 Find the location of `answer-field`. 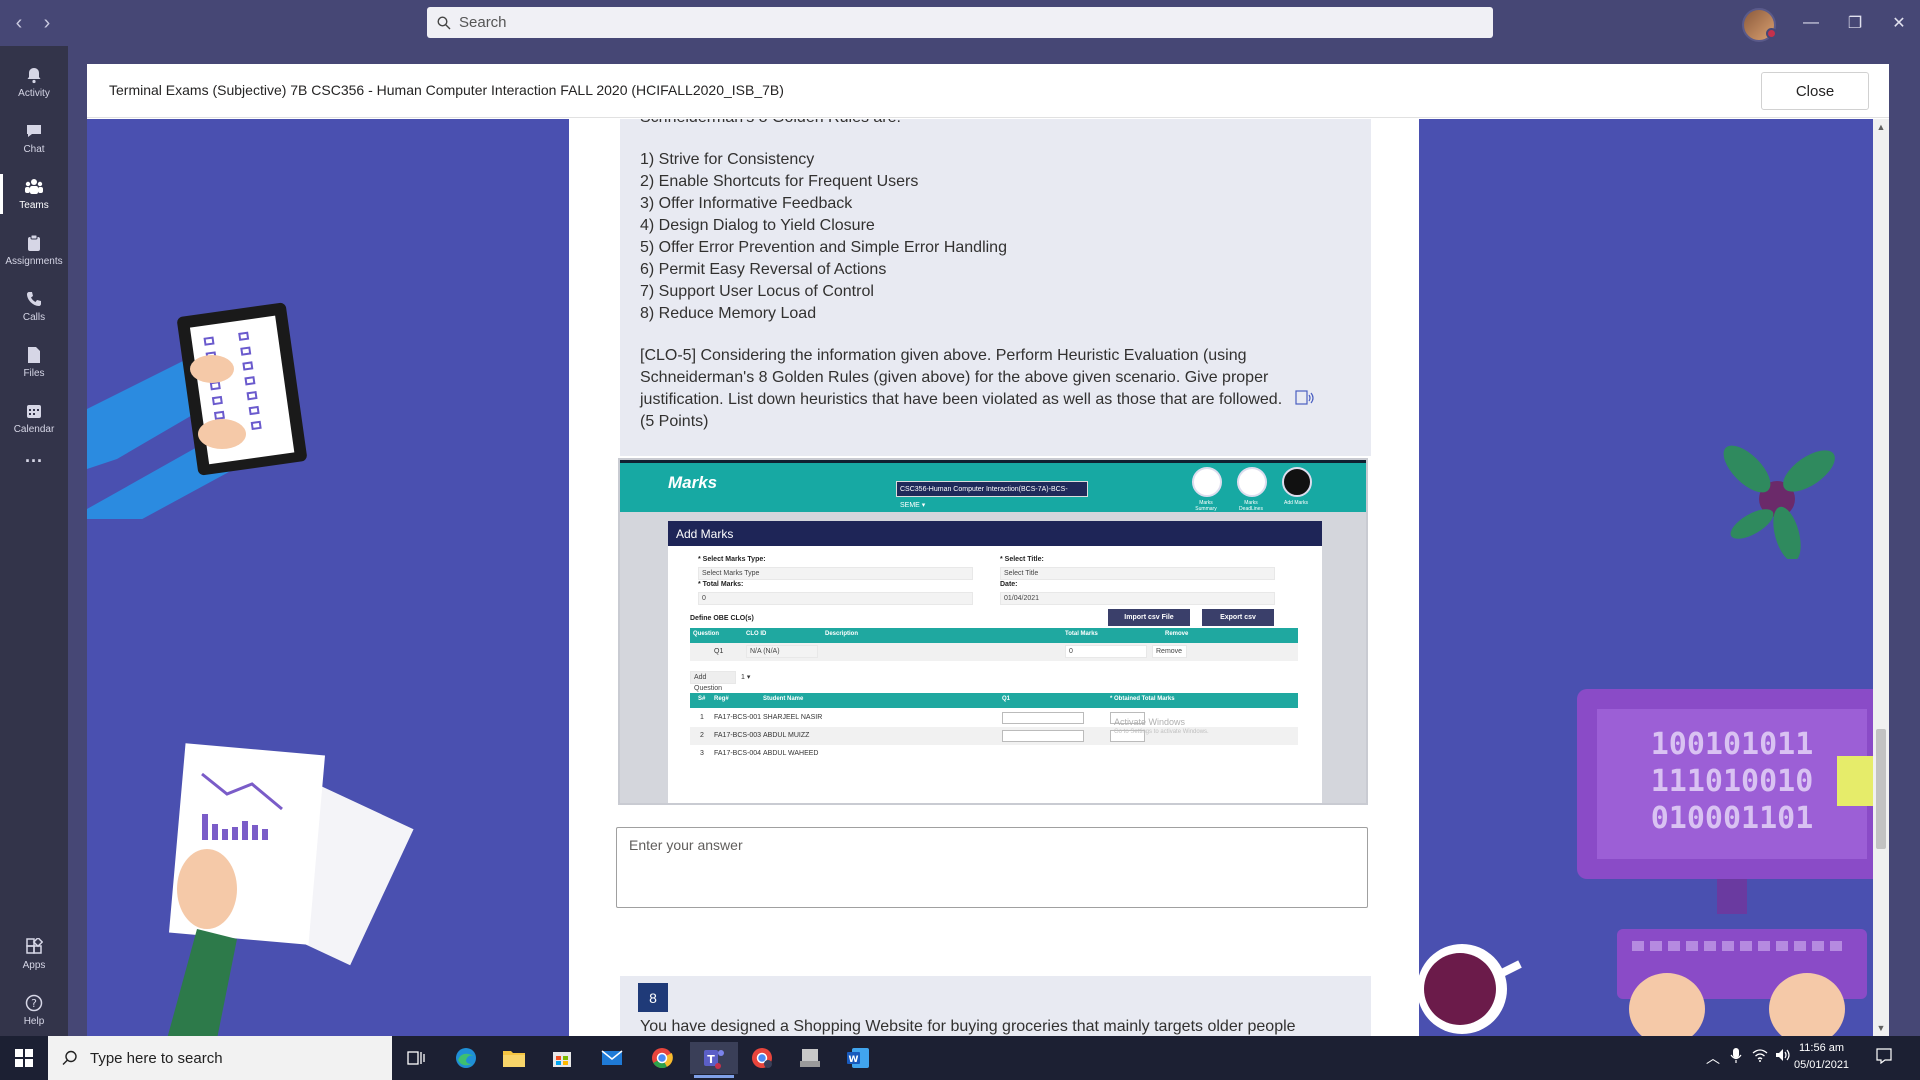

answer-field is located at coordinates (992, 867).